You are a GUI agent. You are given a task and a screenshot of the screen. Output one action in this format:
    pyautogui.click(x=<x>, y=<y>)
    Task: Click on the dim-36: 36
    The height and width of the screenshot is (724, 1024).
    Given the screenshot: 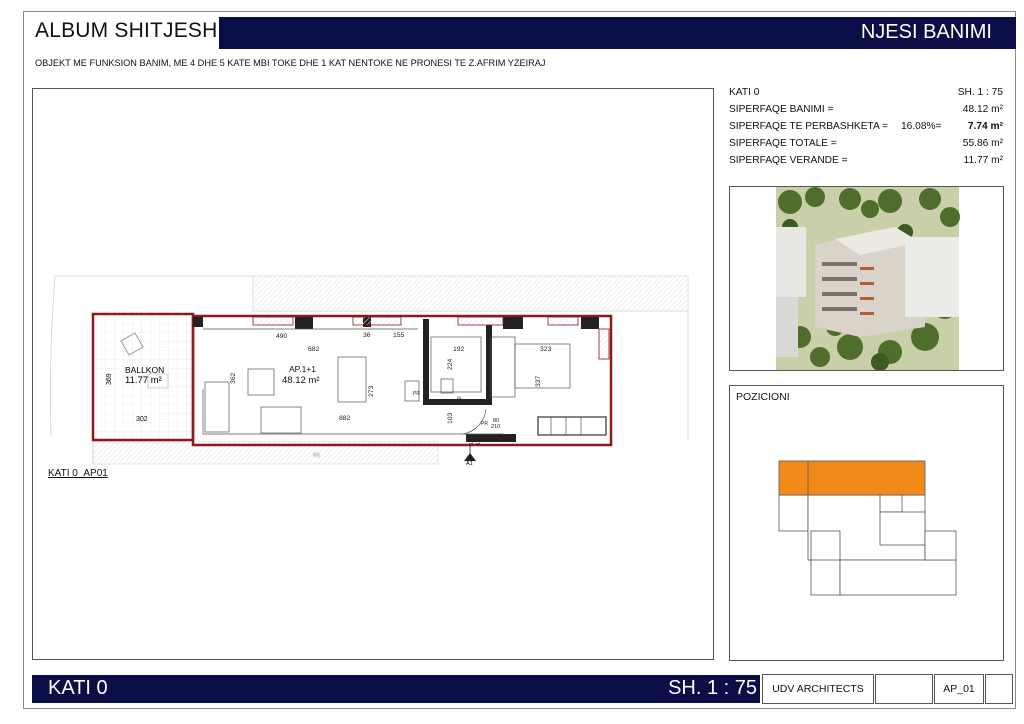 What is the action you would take?
    pyautogui.click(x=367, y=335)
    